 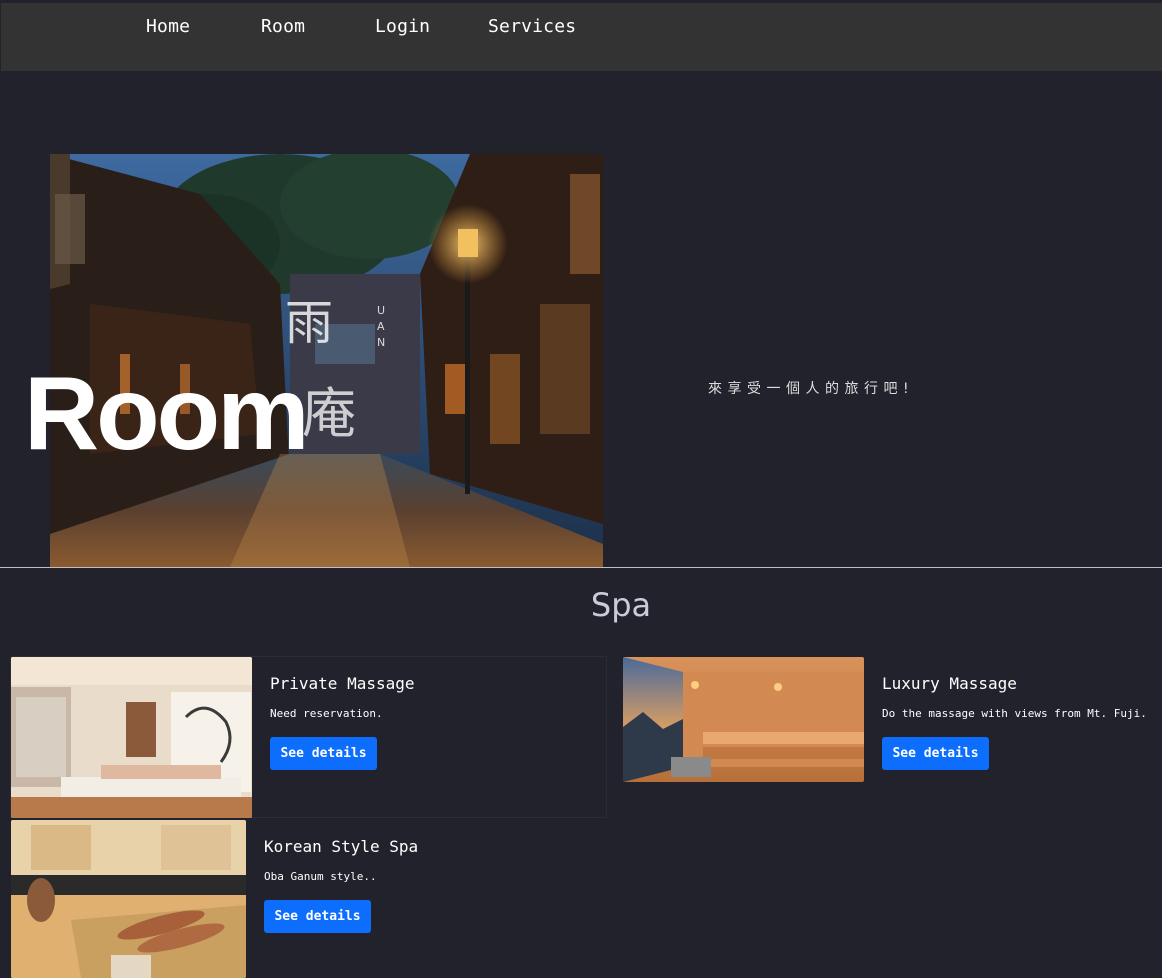 I want to click on spa-section-title: Spa, so click(x=621, y=605).